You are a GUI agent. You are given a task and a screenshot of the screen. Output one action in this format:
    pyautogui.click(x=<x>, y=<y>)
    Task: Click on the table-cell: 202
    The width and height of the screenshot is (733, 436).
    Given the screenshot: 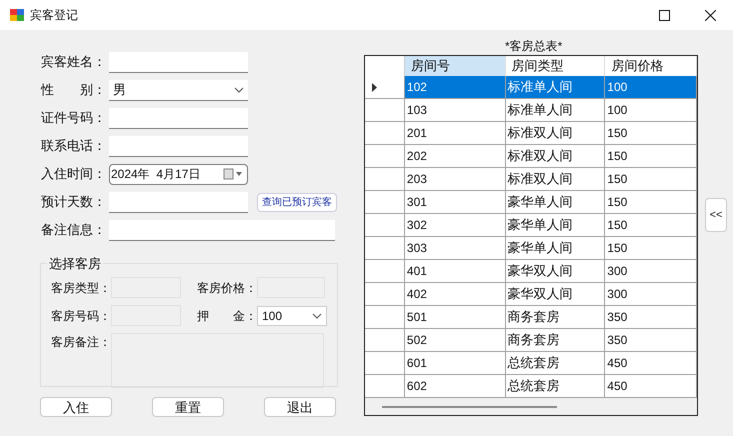 What is the action you would take?
    pyautogui.click(x=455, y=156)
    